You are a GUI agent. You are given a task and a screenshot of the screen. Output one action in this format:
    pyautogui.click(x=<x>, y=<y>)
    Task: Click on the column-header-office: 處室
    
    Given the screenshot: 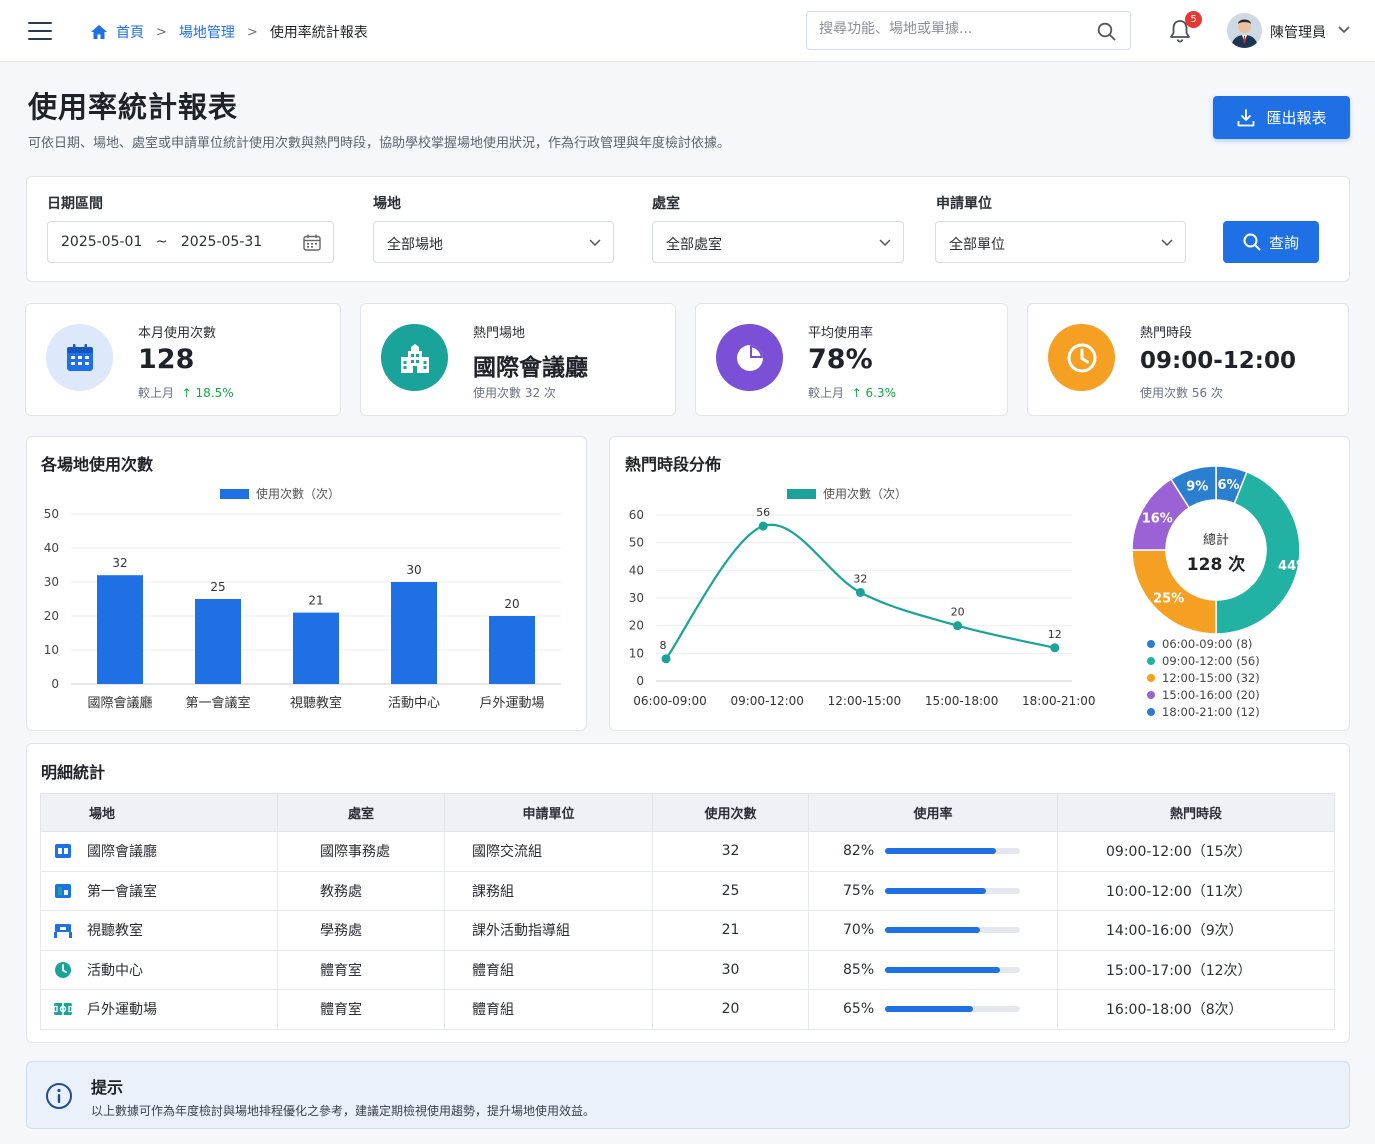 What is the action you would take?
    pyautogui.click(x=361, y=812)
    